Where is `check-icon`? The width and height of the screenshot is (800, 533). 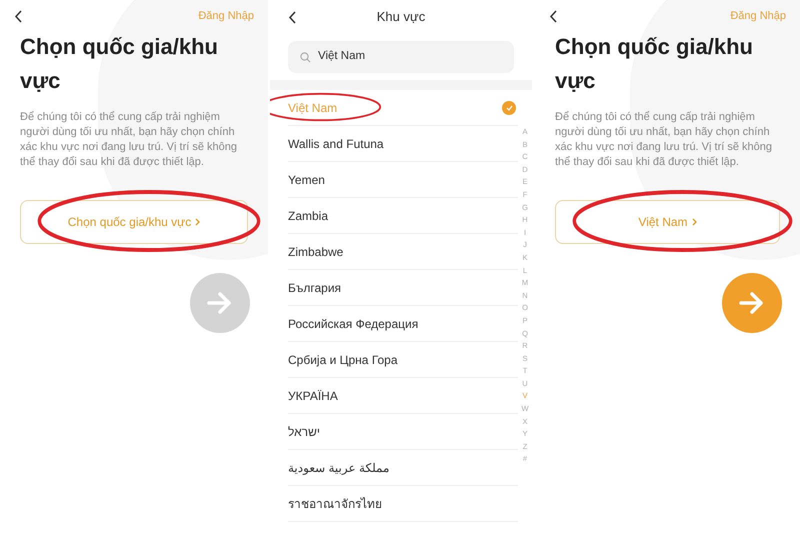 check-icon is located at coordinates (509, 107).